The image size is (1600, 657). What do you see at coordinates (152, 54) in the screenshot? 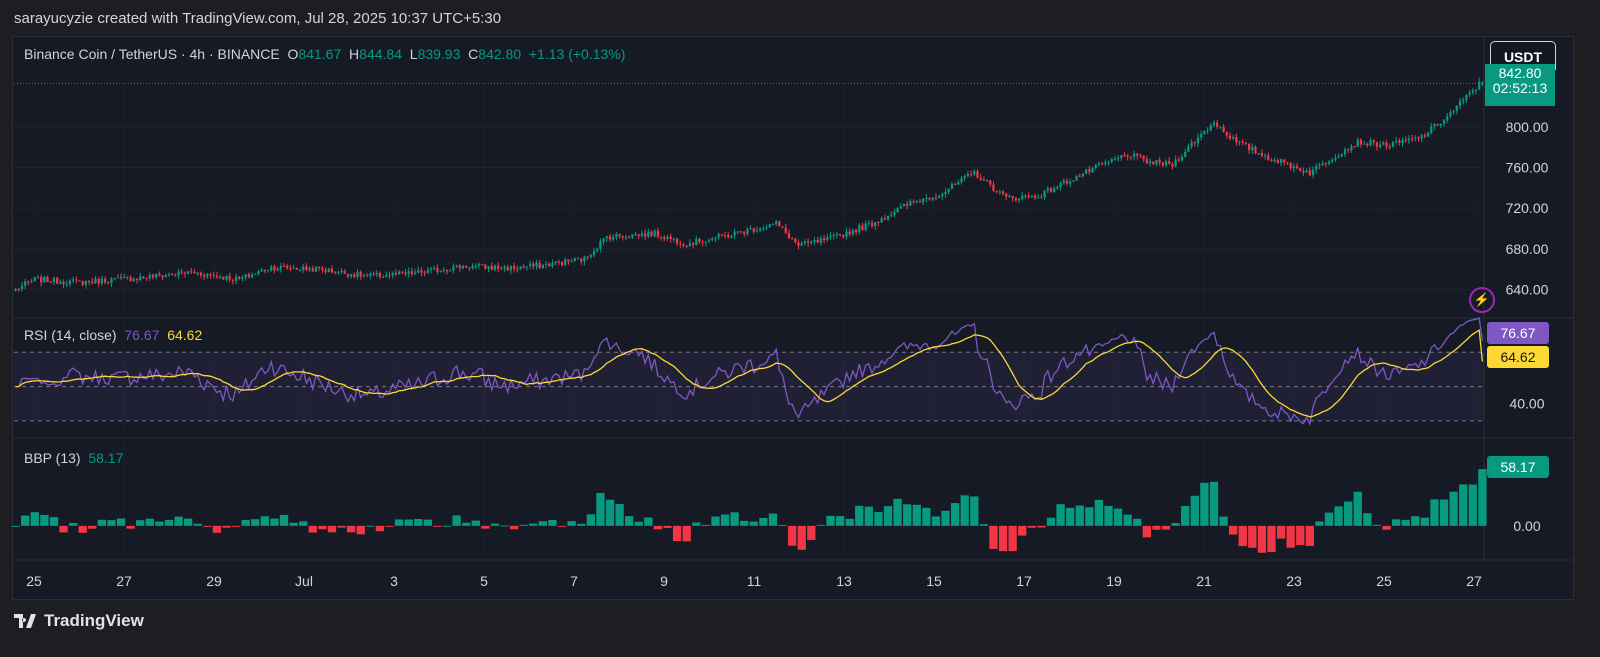
I see `symbol-label: Binance Coin / TetherUS · 4h · BINANCE` at bounding box center [152, 54].